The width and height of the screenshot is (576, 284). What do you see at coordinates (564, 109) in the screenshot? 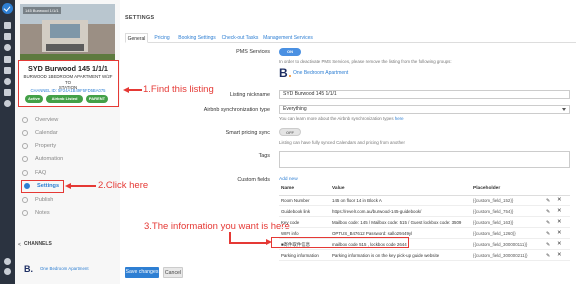
I see `chevron-down-icon` at bounding box center [564, 109].